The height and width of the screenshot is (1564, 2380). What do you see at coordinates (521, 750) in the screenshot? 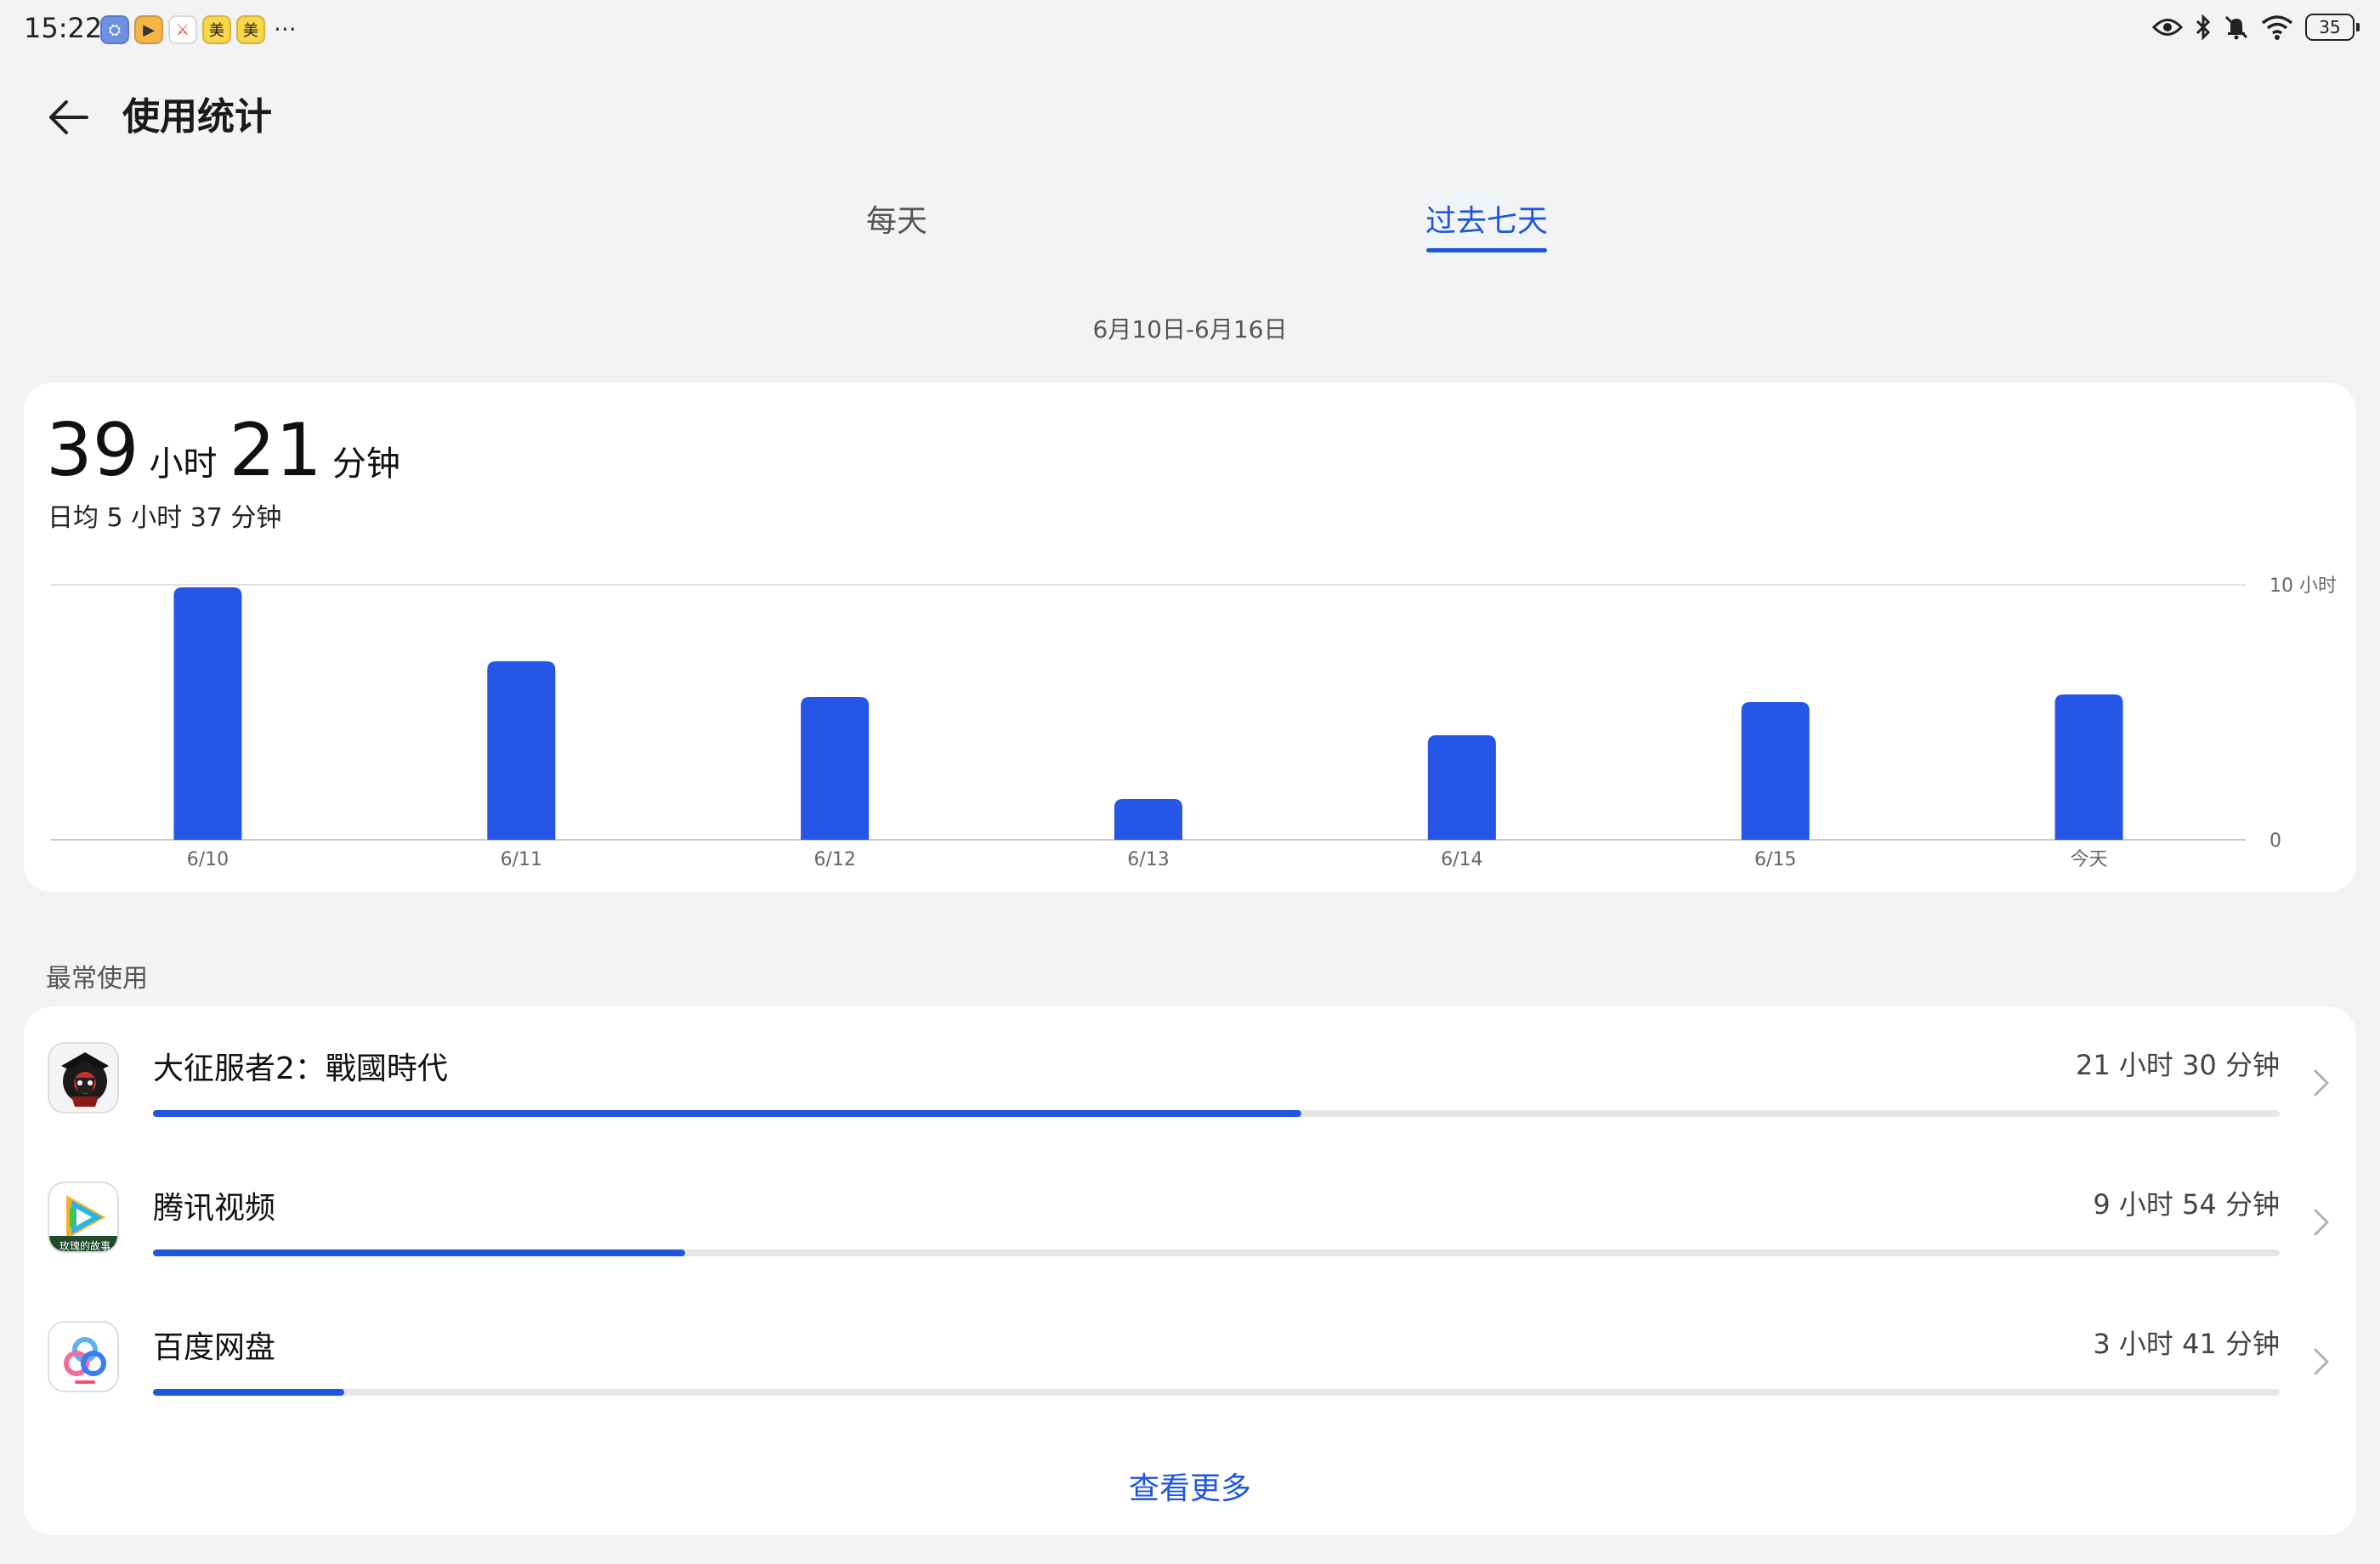
I see `bar-6/11` at bounding box center [521, 750].